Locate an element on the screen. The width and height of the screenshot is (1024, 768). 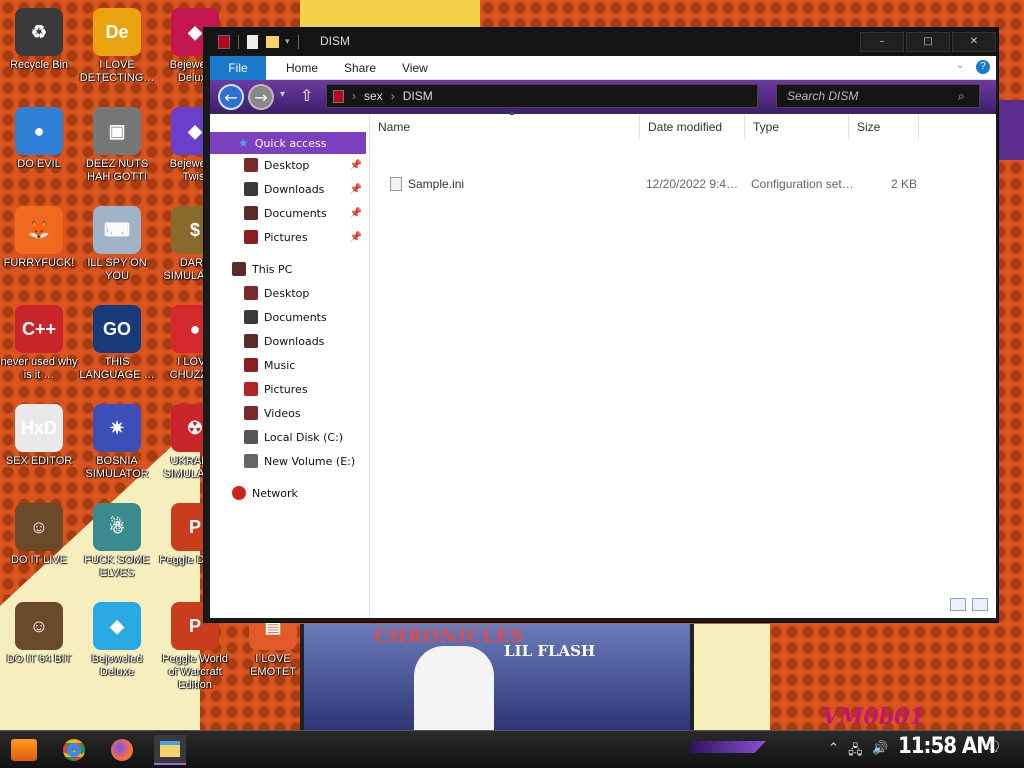
nav-item-pictures: Pictures 📌 is located at coordinates (288, 237).